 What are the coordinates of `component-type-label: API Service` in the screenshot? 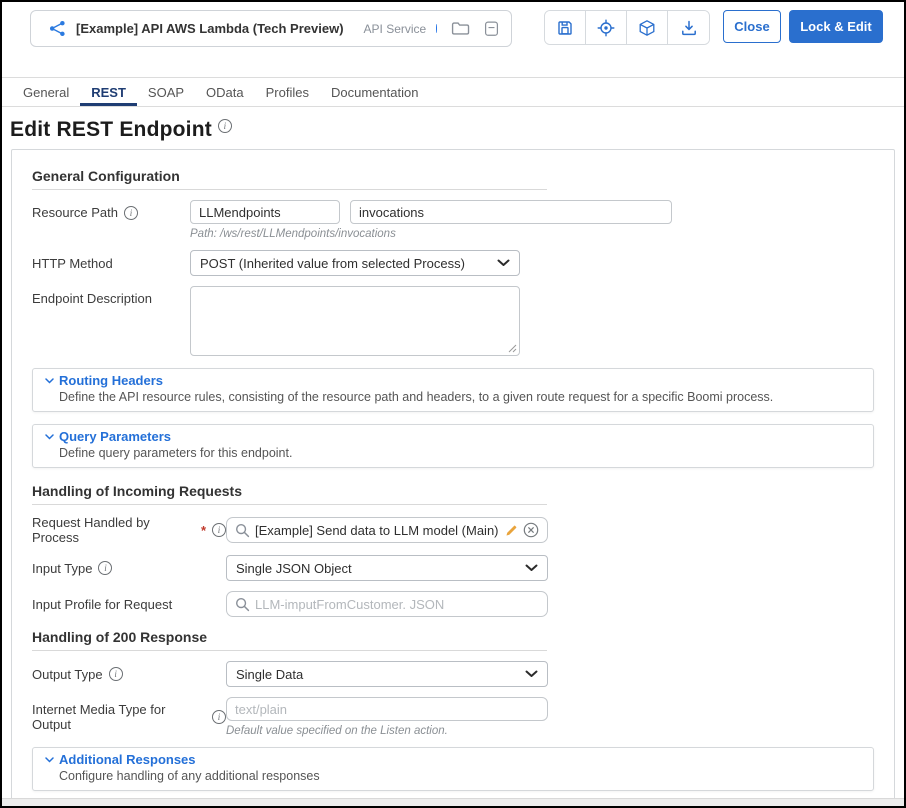 It's located at (395, 28).